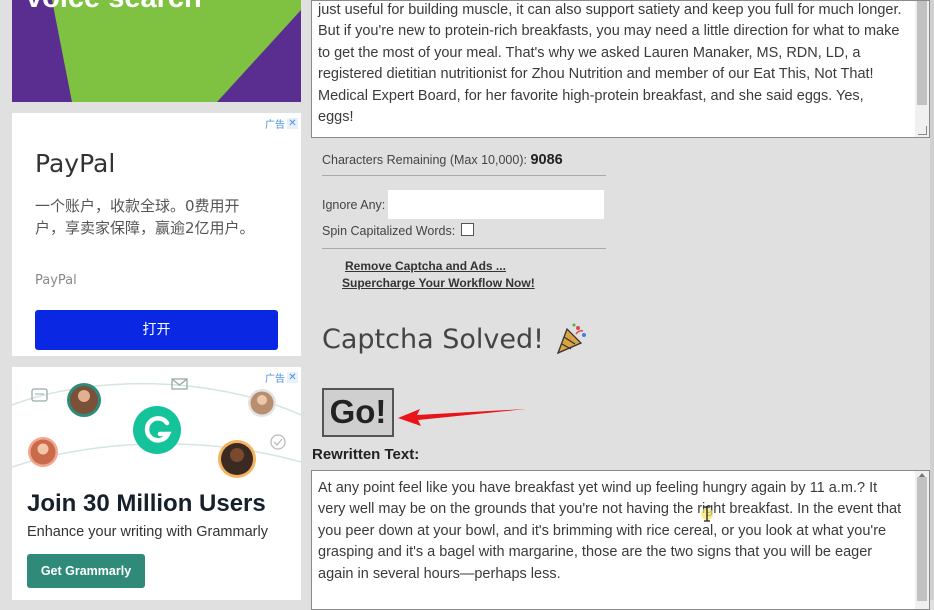 The width and height of the screenshot is (934, 610). What do you see at coordinates (146, 503) in the screenshot?
I see `ad-title: Join 30 Million Users` at bounding box center [146, 503].